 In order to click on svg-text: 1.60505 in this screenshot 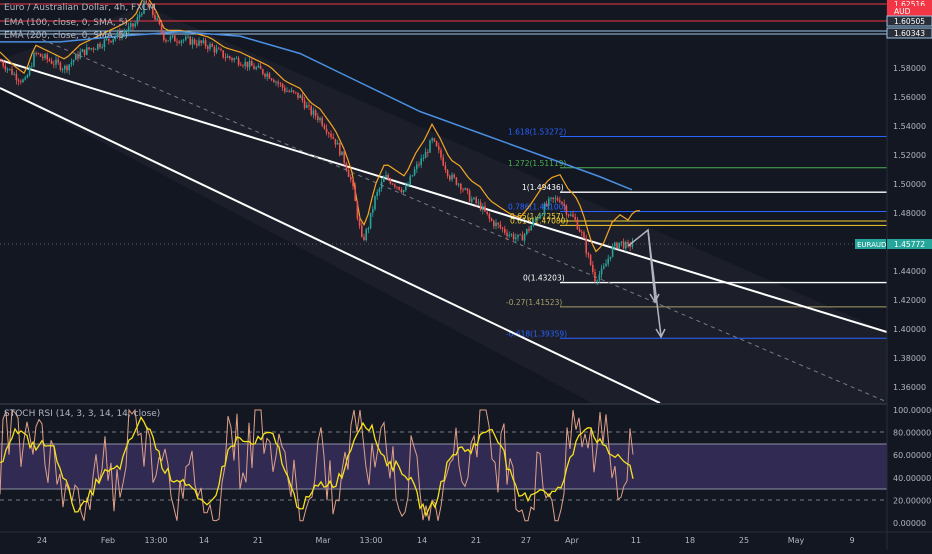, I will do `click(909, 21)`.